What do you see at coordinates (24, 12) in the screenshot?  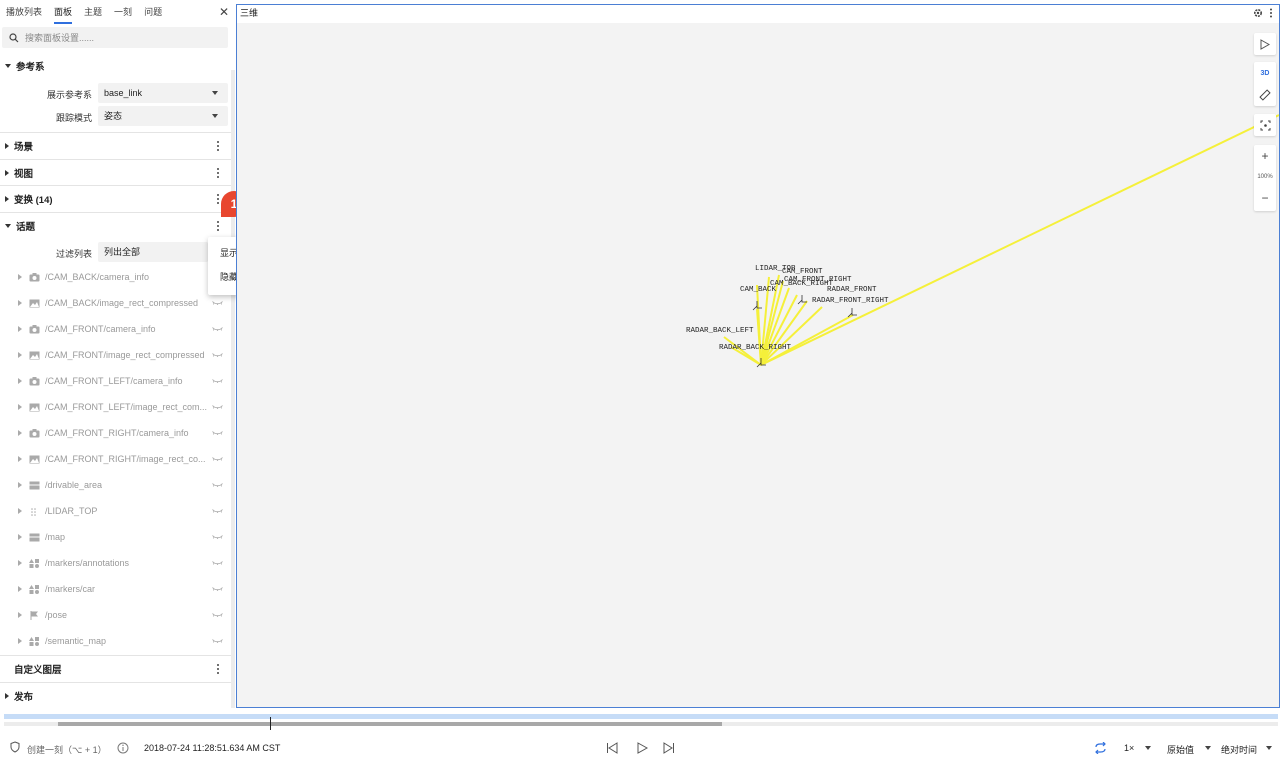 I see `tab-playlist: 播放列表` at bounding box center [24, 12].